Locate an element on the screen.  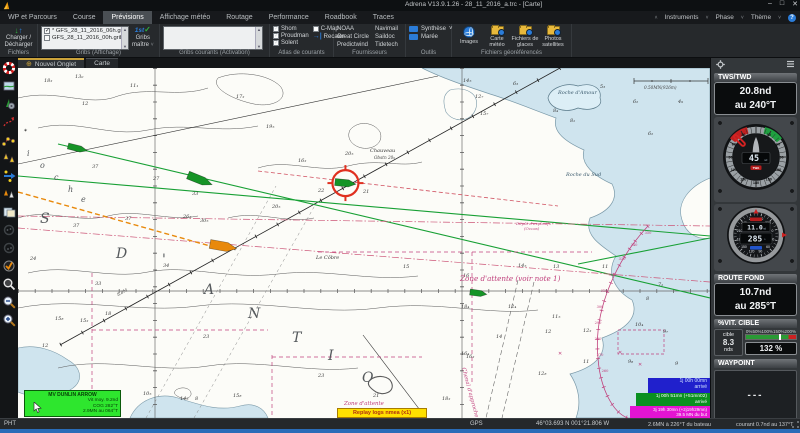
depth-sounding: 15 is located at coordinates (406, 267).